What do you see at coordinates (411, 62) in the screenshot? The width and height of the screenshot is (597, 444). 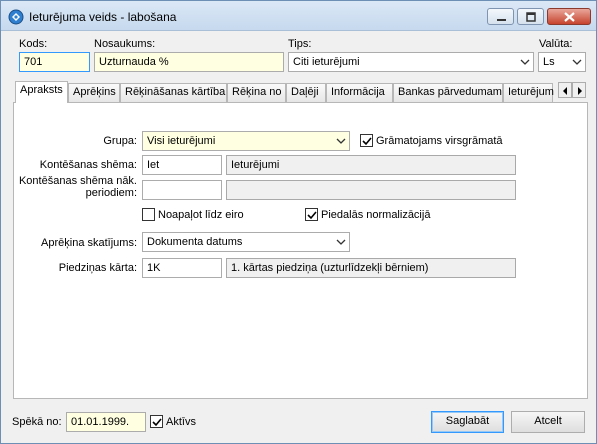 I see `tips-select: Citi ieturējumi` at bounding box center [411, 62].